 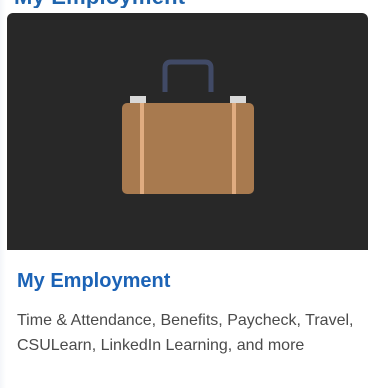 I want to click on section-heading-strip: My Employment, so click(x=184, y=4).